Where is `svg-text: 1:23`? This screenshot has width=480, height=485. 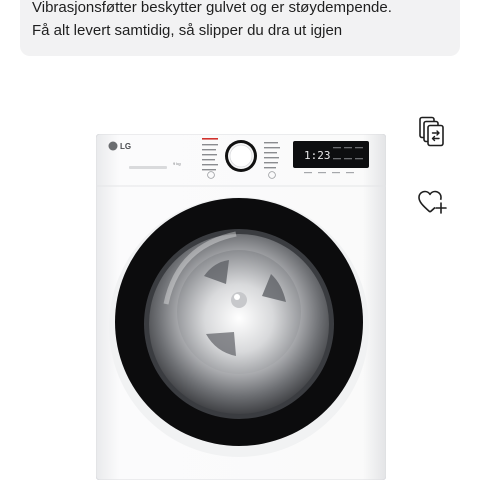
svg-text: 1:23 is located at coordinates (317, 155).